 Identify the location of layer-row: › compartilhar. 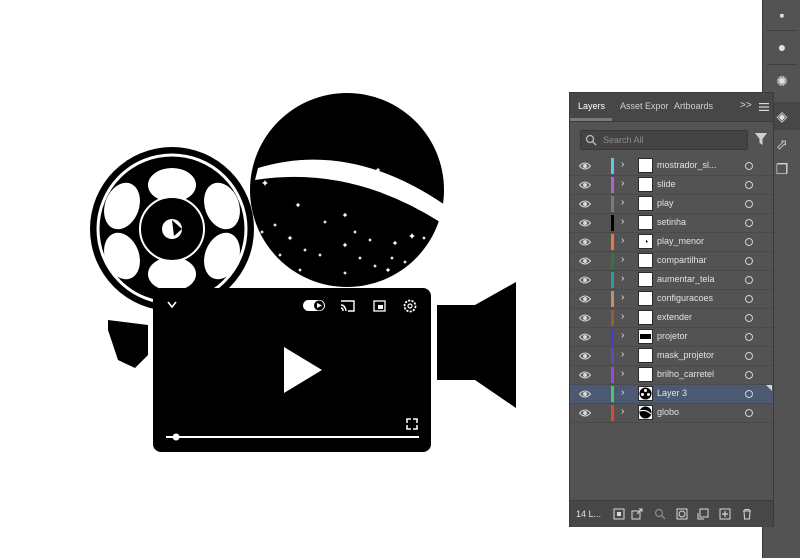
(671, 261).